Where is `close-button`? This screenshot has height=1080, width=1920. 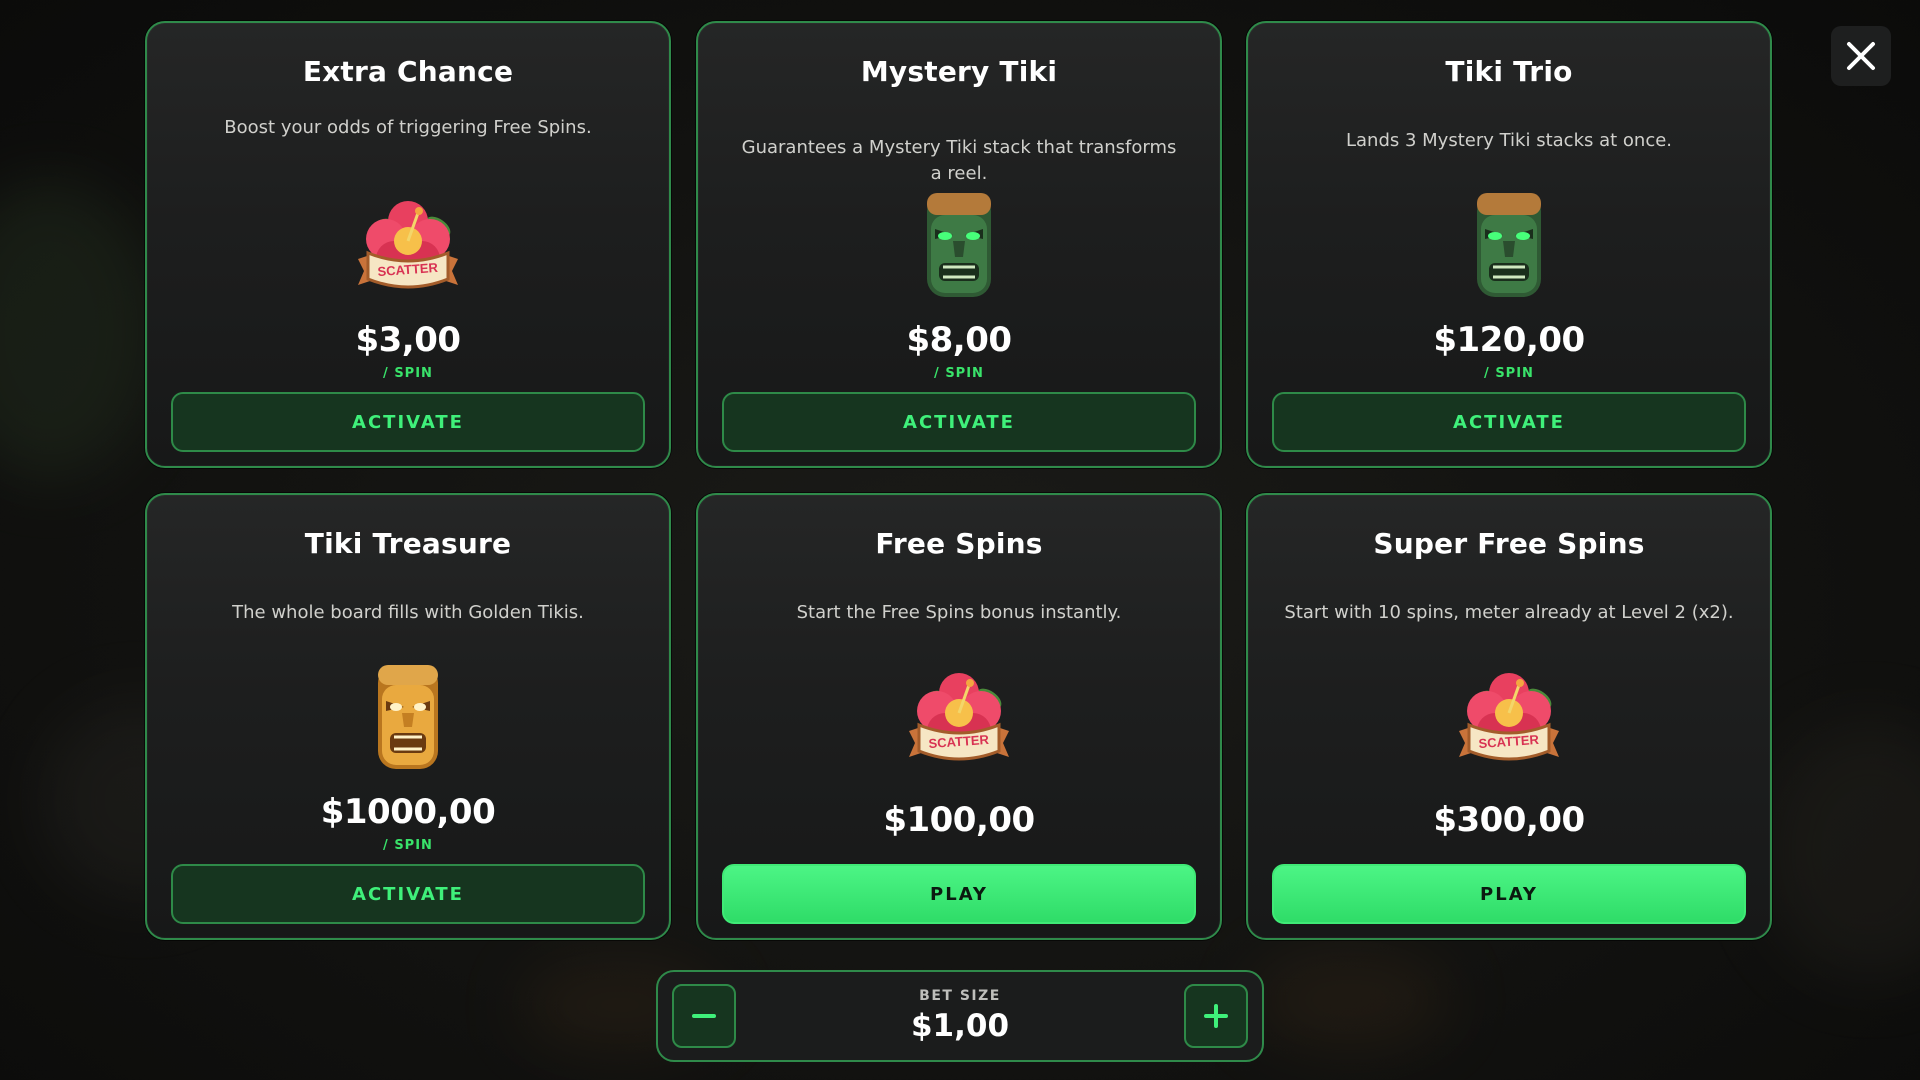
close-button is located at coordinates (1861, 56).